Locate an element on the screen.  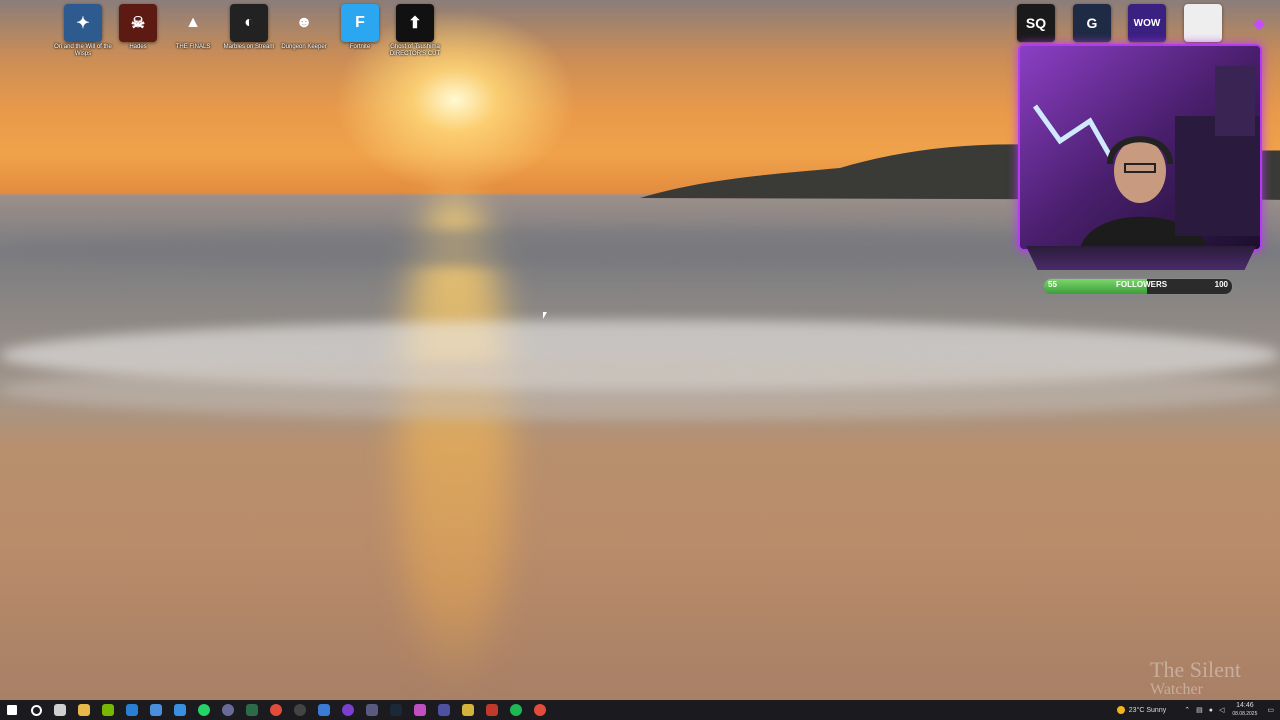
marbles-icon: ◐ is located at coordinates (249, 23).